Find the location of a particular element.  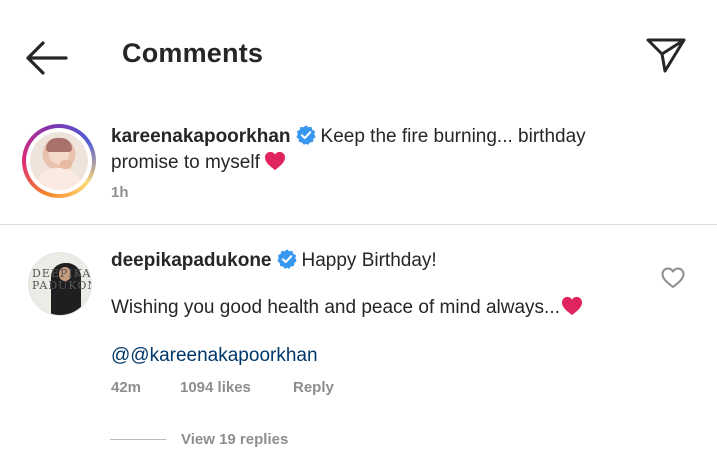

caption-timestamp: 1h is located at coordinates (120, 192).